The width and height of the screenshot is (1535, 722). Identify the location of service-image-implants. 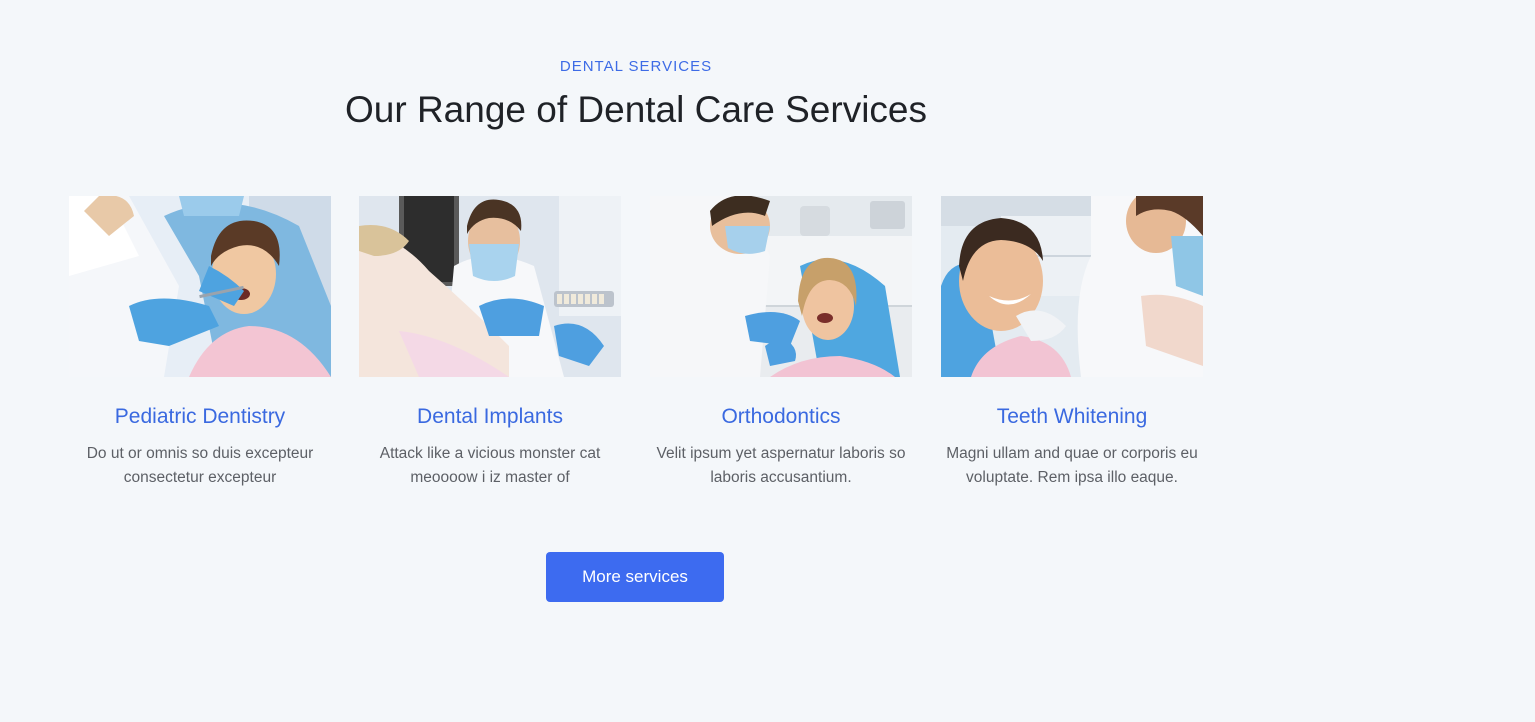
(490, 286).